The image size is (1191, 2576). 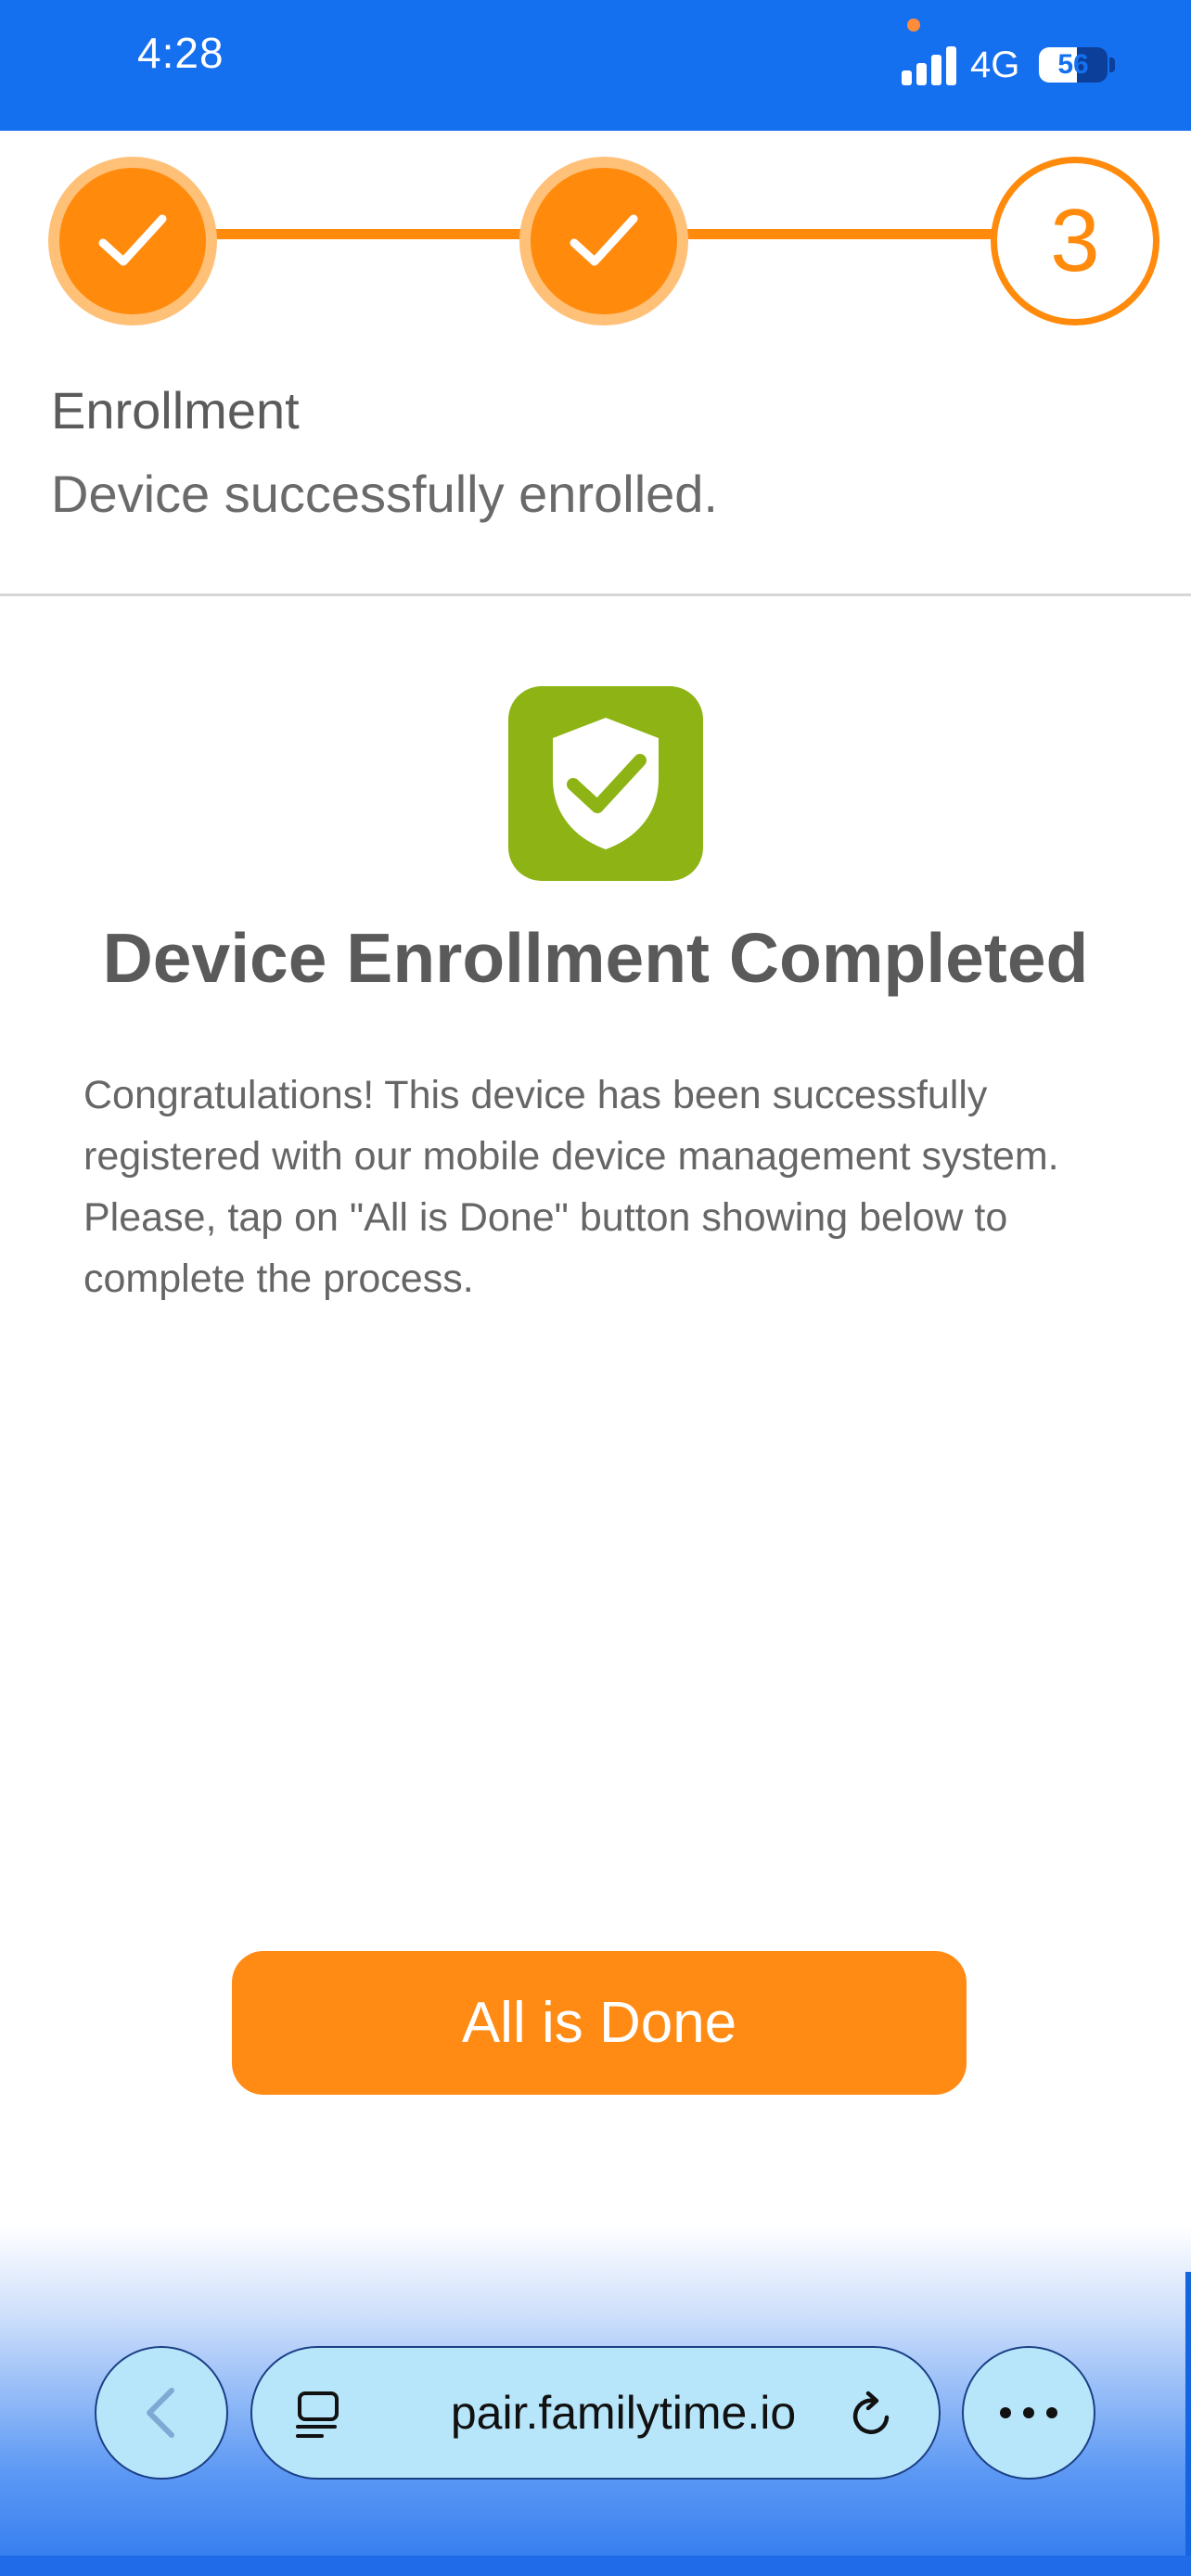 I want to click on status-bar: 4:28 4G 56, so click(x=595, y=66).